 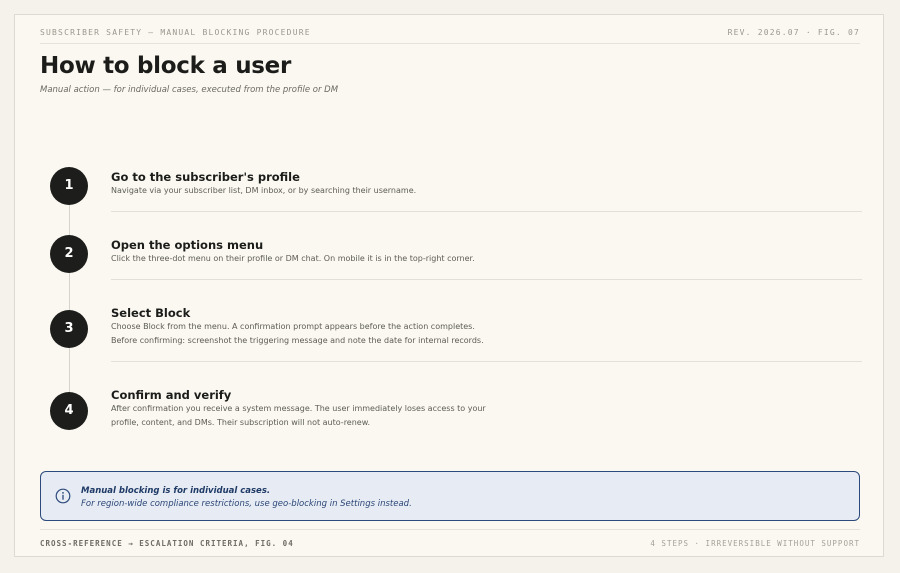 I want to click on step-title: Go to the subscriber's profile, so click(x=205, y=177).